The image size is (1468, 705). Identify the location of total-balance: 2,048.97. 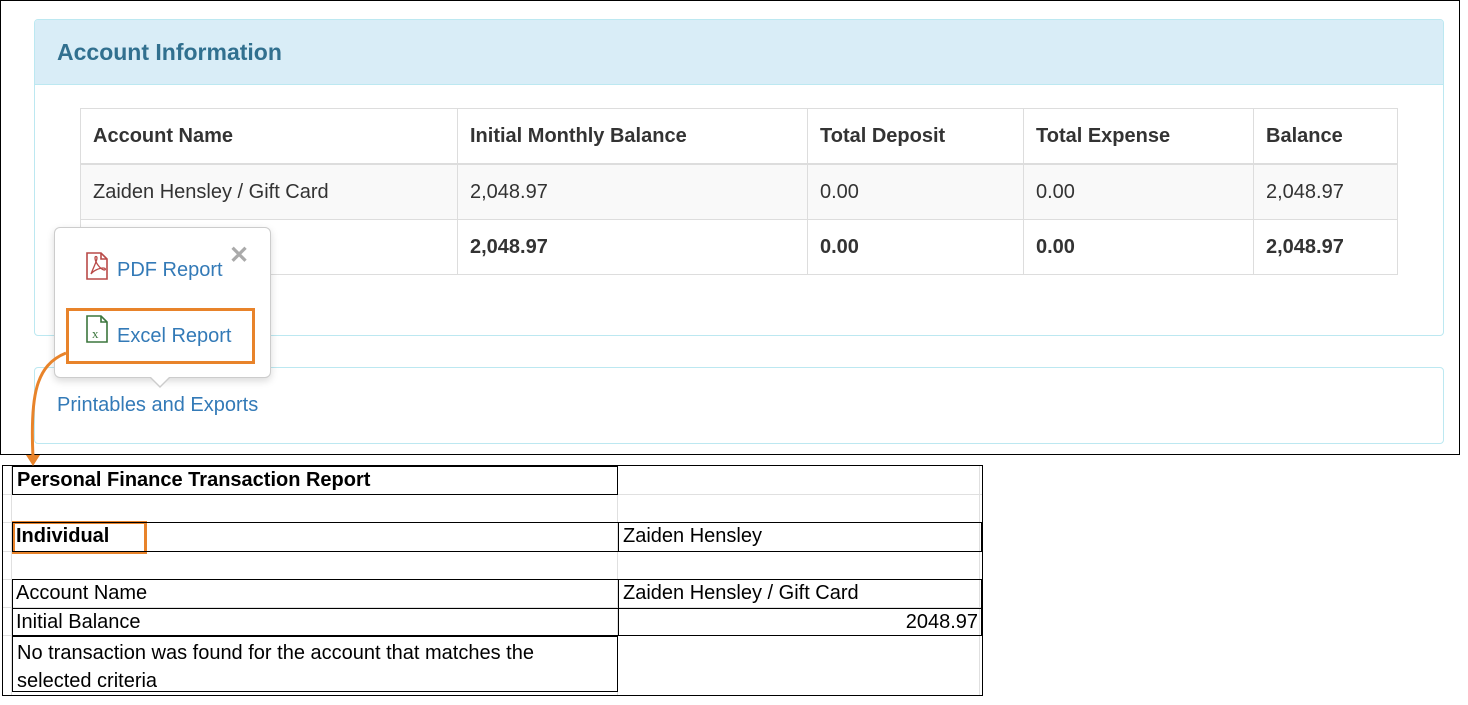
(1325, 247).